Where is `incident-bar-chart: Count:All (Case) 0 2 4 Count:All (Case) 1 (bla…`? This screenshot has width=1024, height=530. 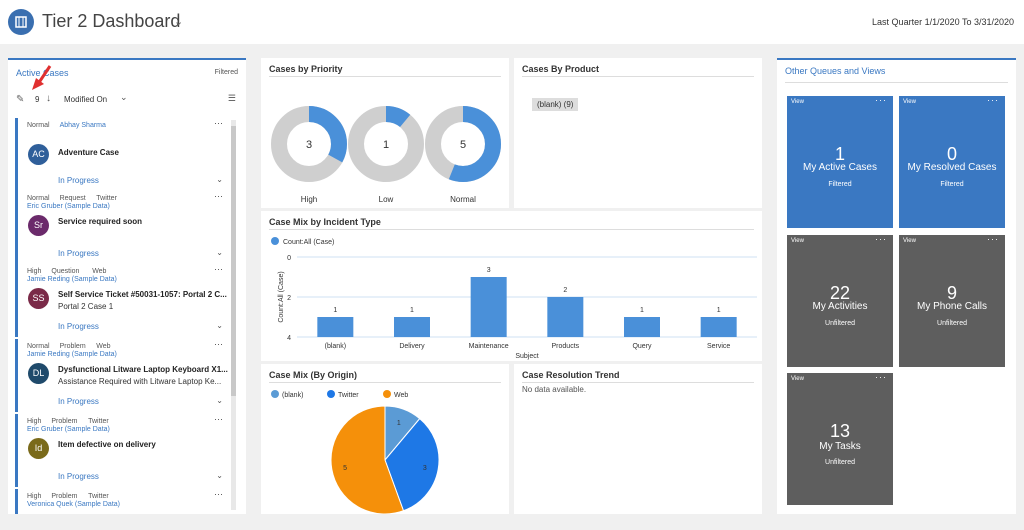
incident-bar-chart: Count:All (Case) 0 2 4 Count:All (Case) 1 (bla… is located at coordinates (514, 298).